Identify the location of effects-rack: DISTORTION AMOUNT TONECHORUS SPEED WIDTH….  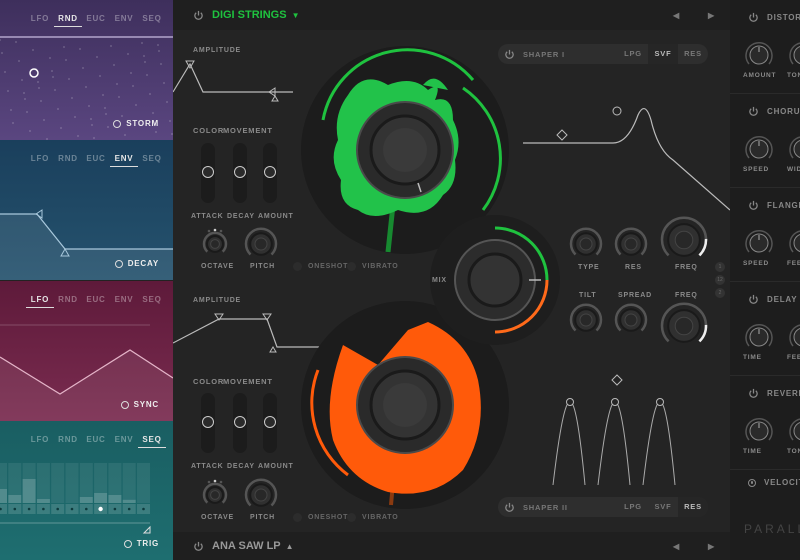
(765, 280).